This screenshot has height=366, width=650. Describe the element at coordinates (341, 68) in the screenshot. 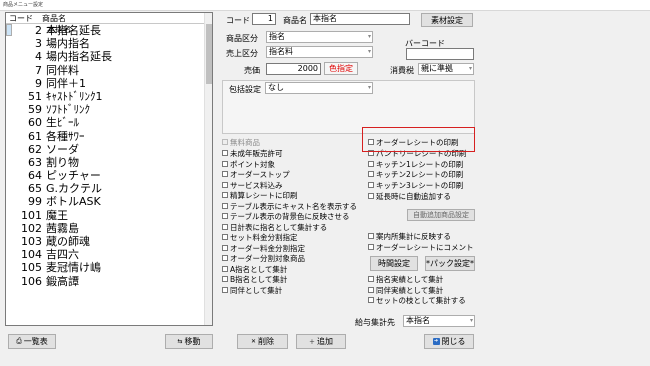

I see `color-setting-button: 色指定` at that location.